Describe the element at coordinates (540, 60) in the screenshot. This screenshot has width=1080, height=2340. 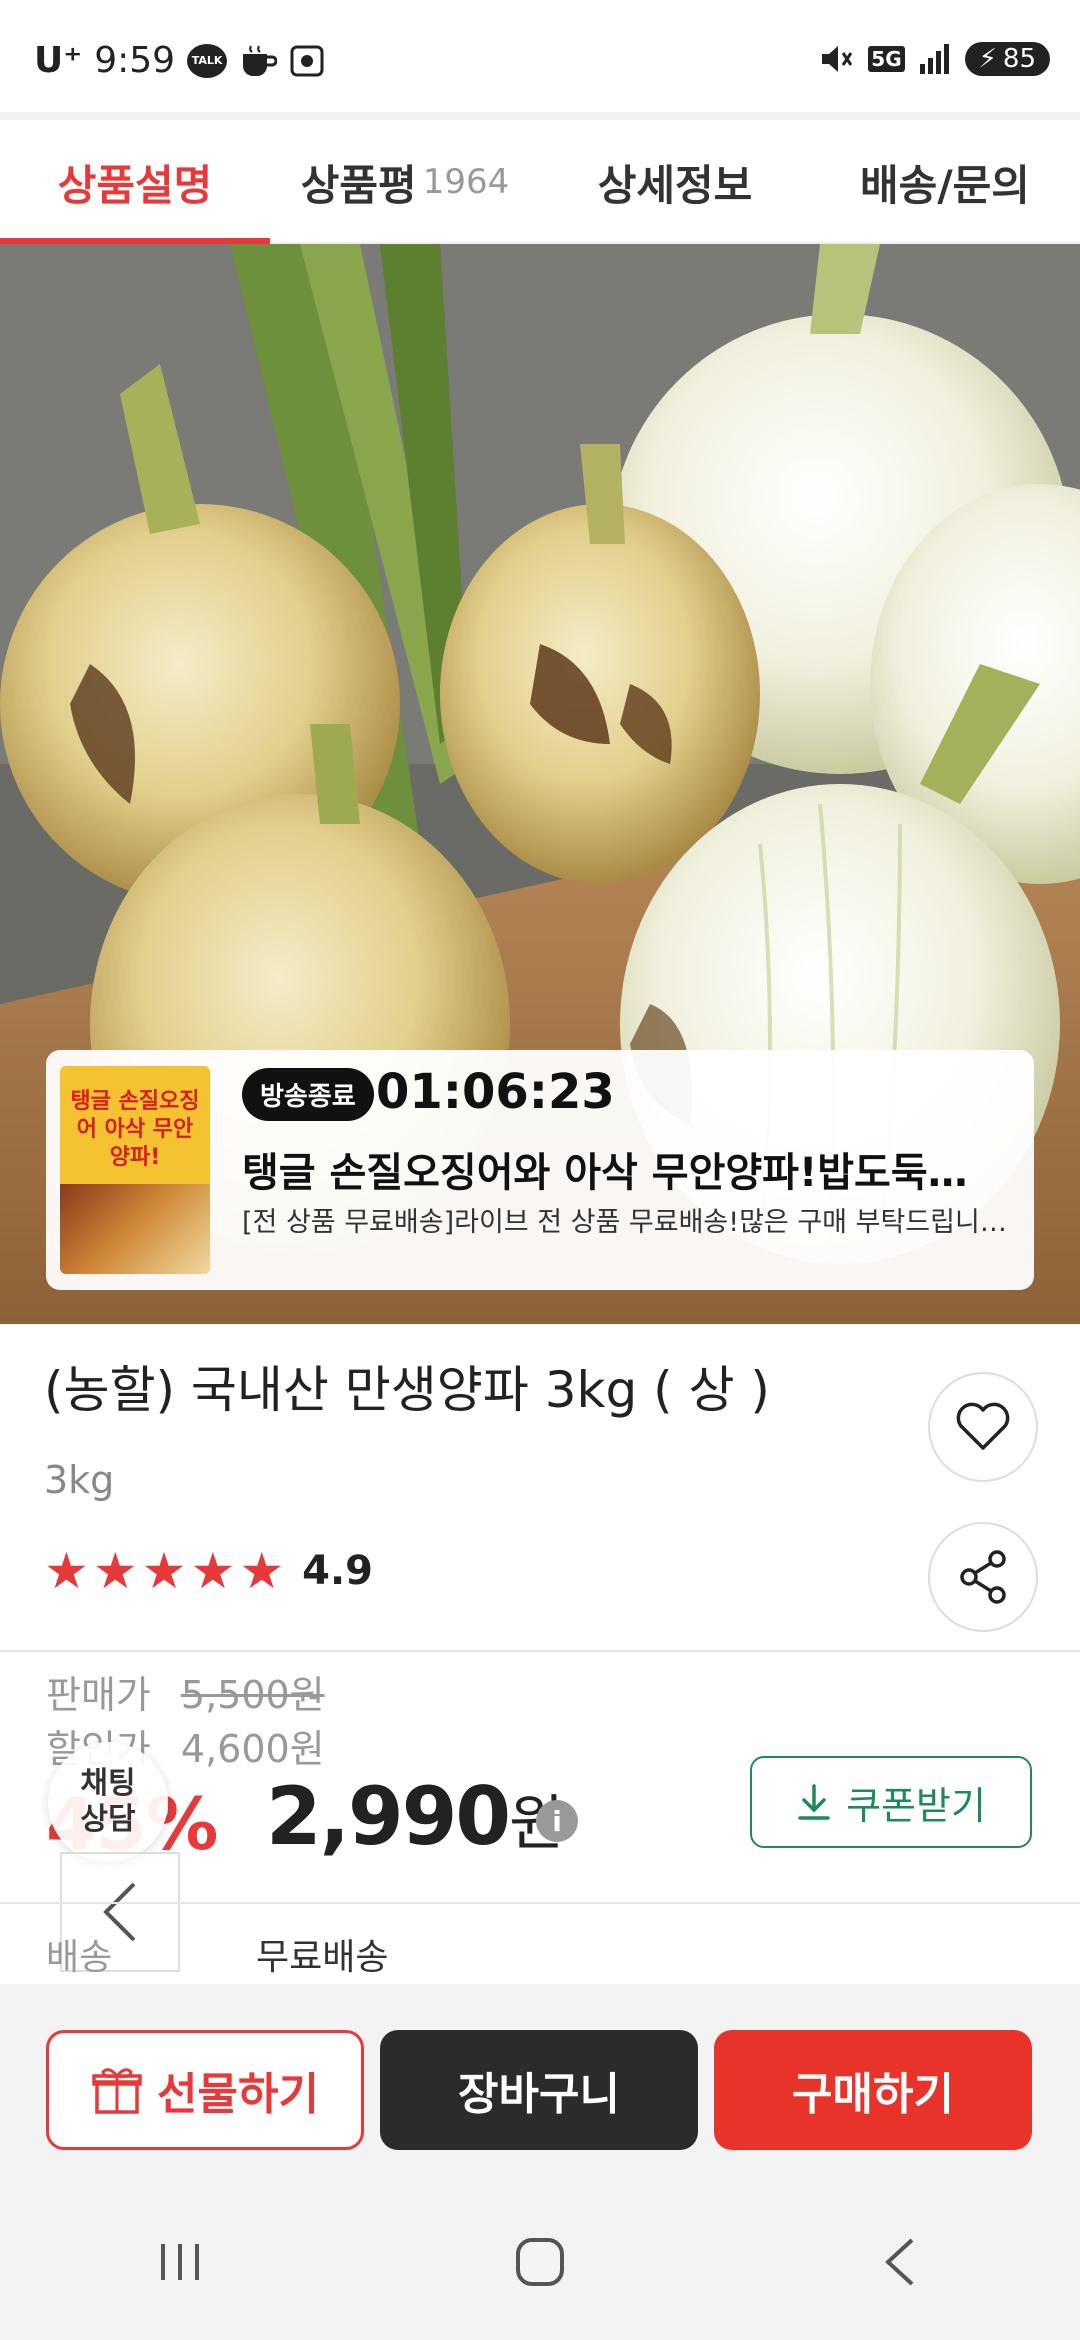
I see `status-bar: U⁺ 9:59 TALK 5G ⚡ 85` at that location.